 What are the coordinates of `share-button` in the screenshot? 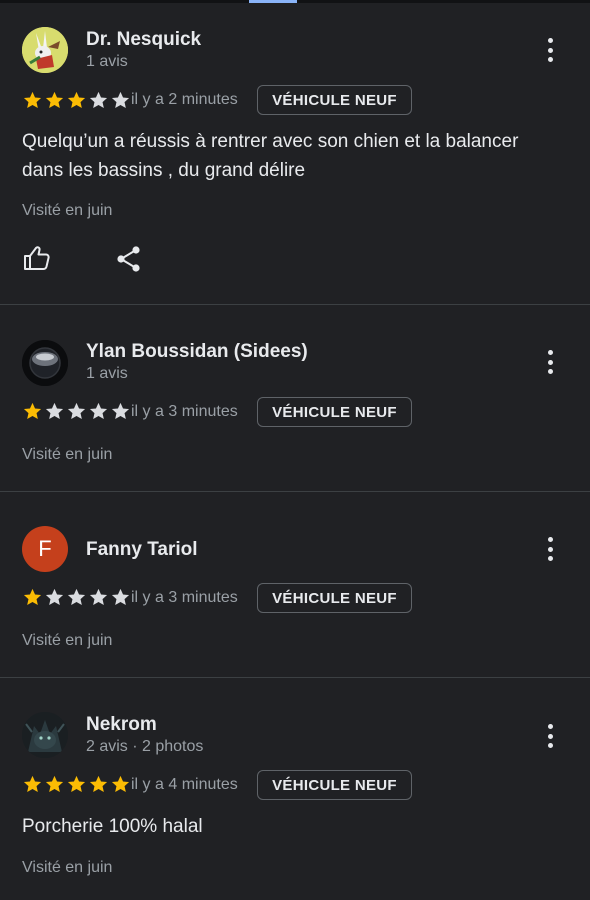 It's located at (129, 259).